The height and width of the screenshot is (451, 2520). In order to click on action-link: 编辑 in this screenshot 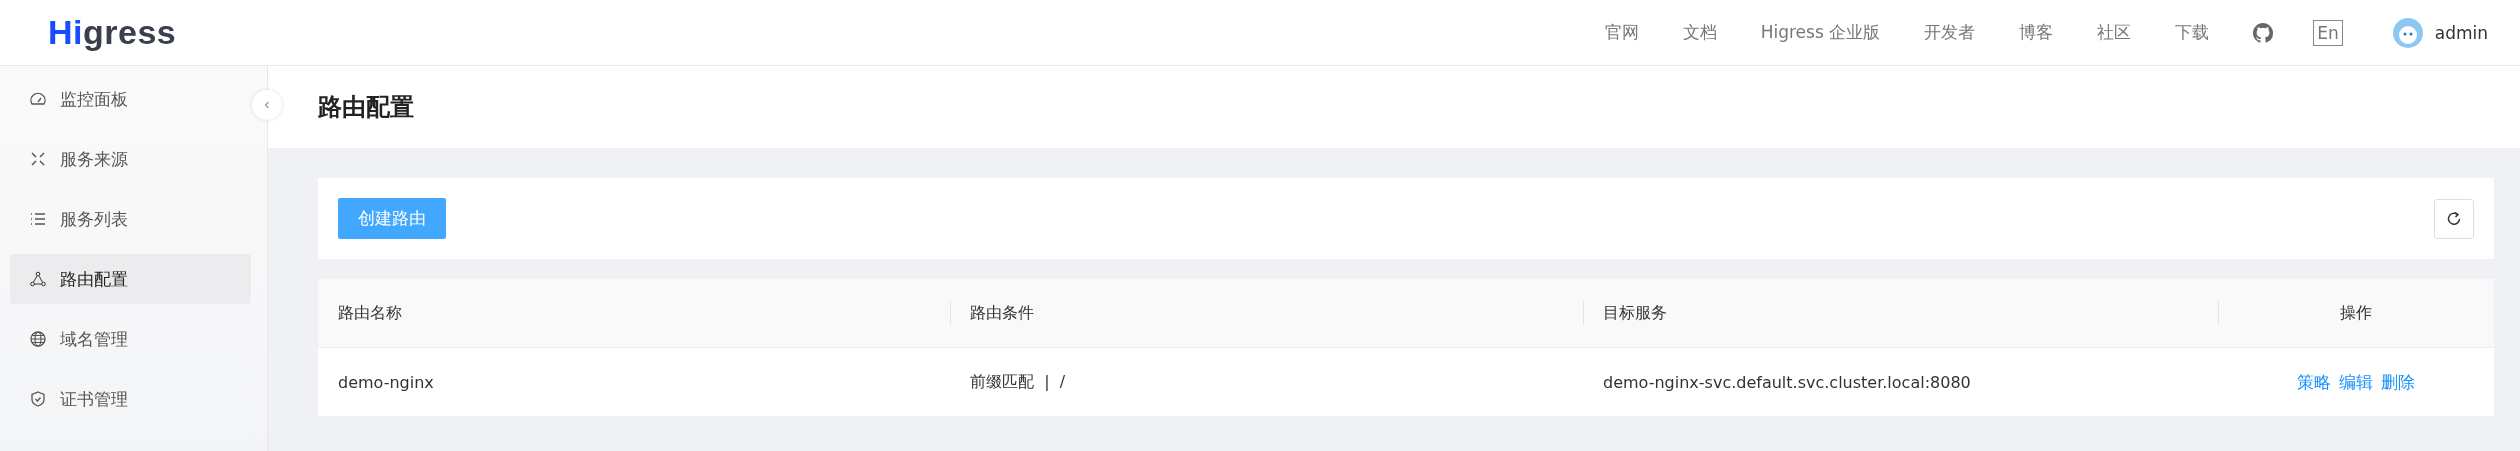, I will do `click(2356, 382)`.